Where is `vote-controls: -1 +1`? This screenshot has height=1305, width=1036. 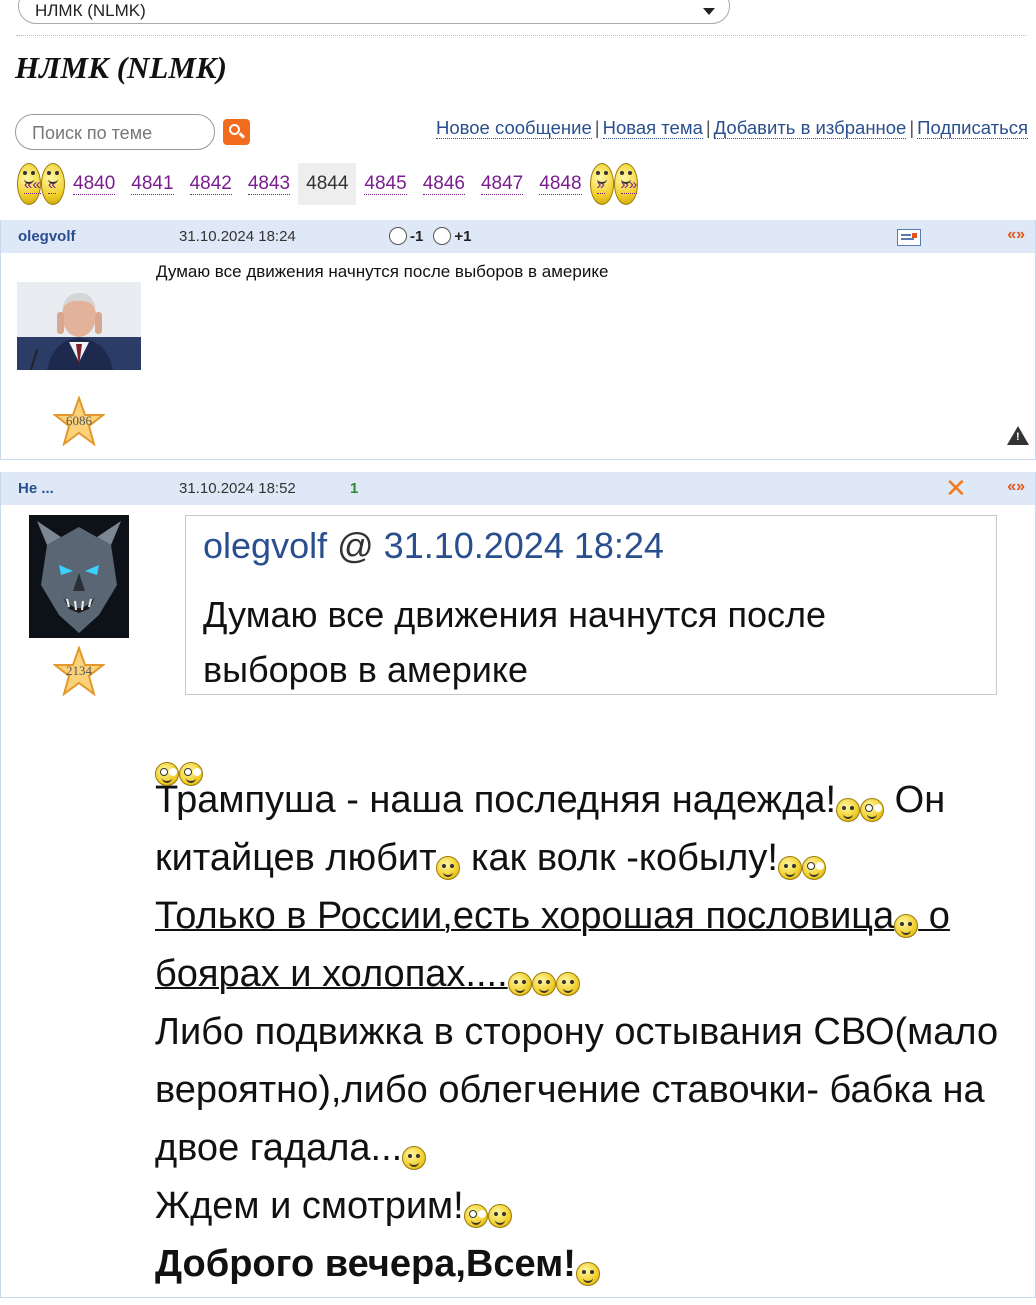 vote-controls: -1 +1 is located at coordinates (435, 236).